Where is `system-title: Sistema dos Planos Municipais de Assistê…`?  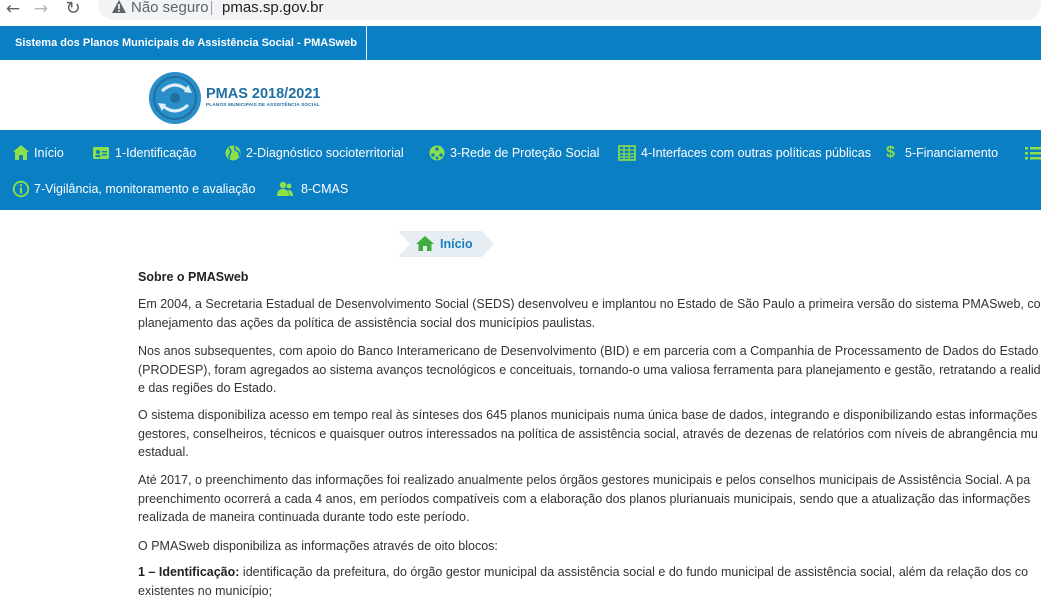 system-title: Sistema dos Planos Municipais de Assistê… is located at coordinates (183, 43).